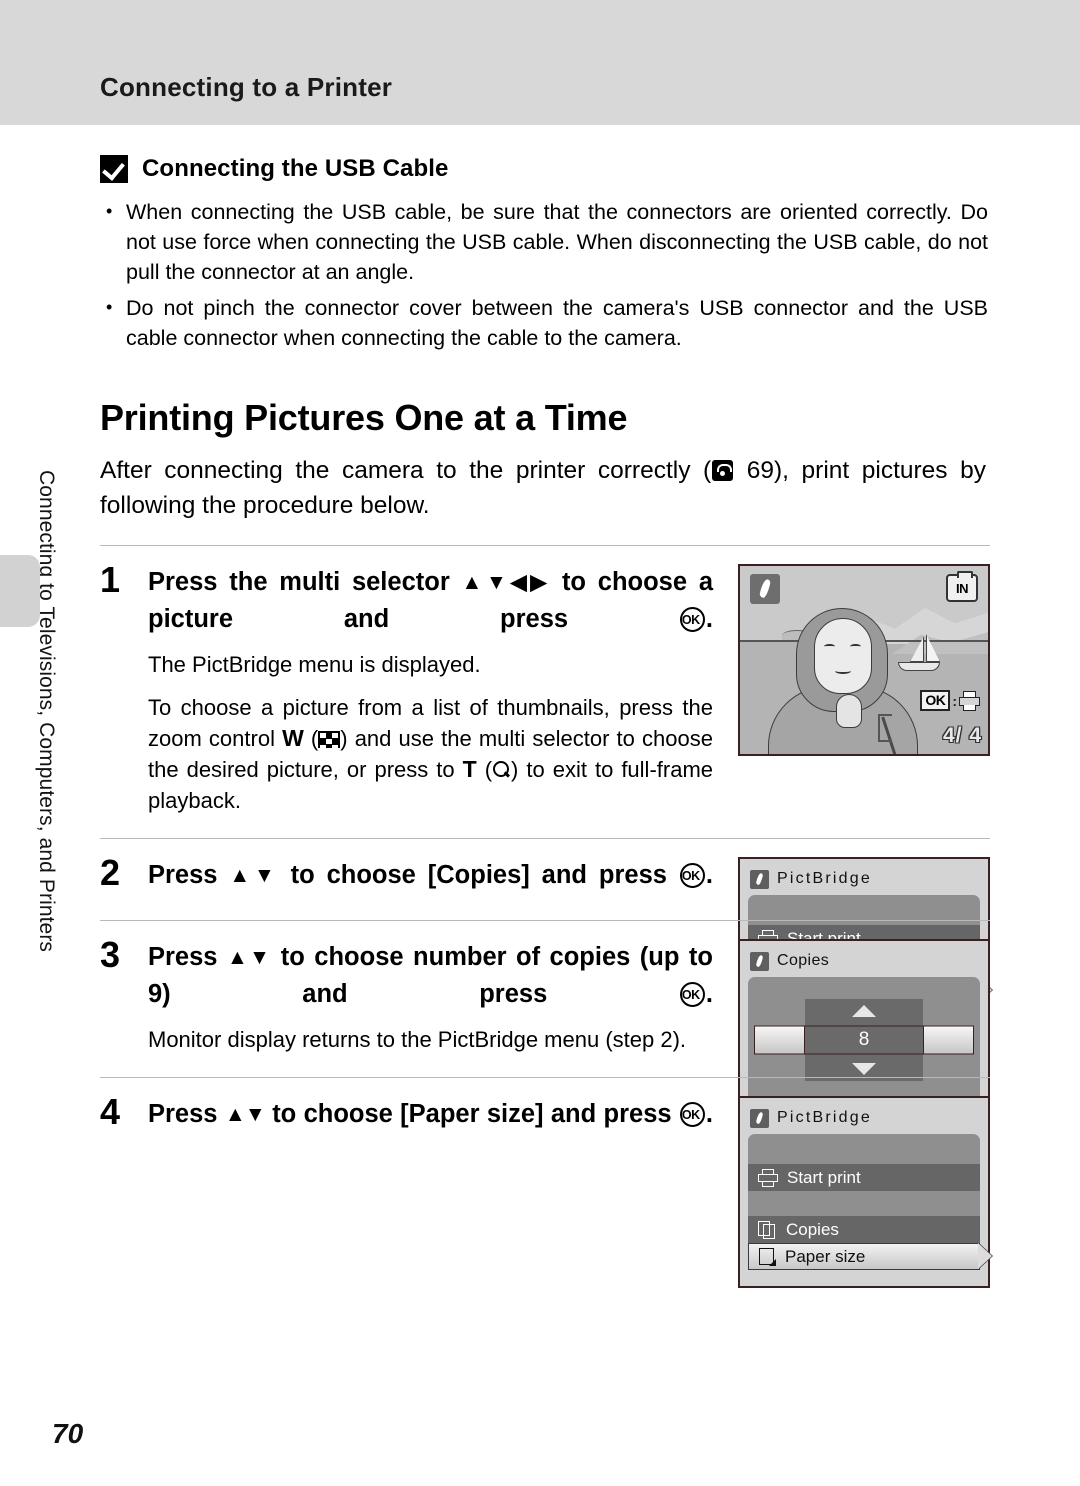 This screenshot has height=1486, width=1080. What do you see at coordinates (501, 770) in the screenshot?
I see `magnifier-icon` at bounding box center [501, 770].